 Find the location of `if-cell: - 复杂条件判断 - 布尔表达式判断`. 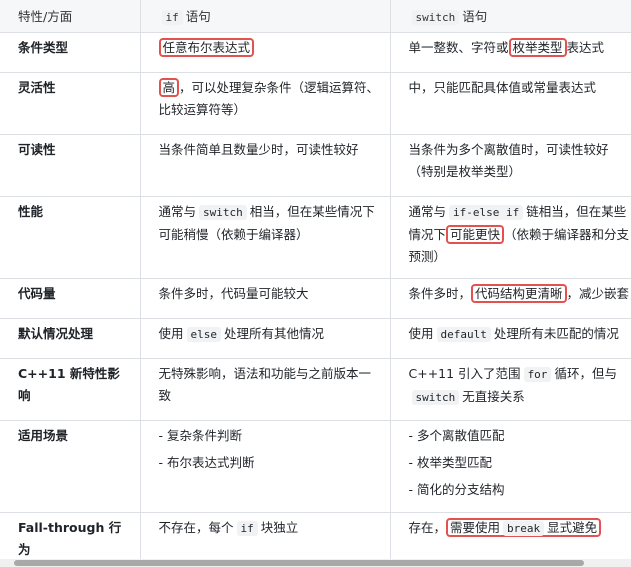

if-cell: - 复杂条件判断 - 布尔表达式判断 is located at coordinates (265, 466).